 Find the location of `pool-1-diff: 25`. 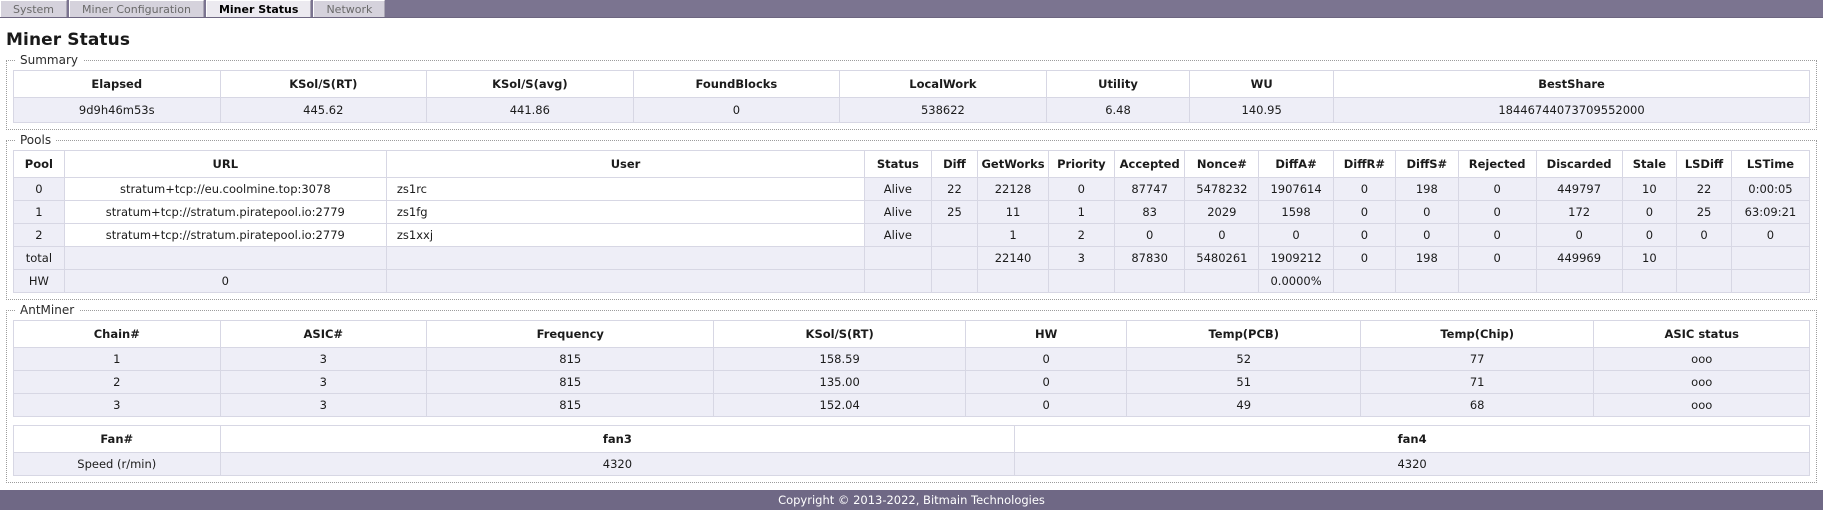

pool-1-diff: 25 is located at coordinates (954, 212).